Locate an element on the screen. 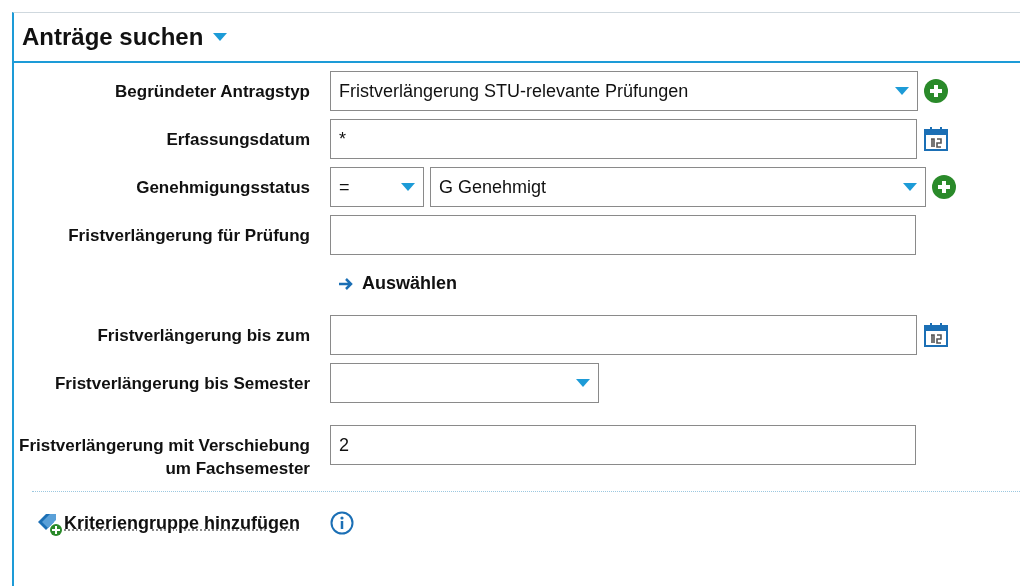  dropdown-field: G Genehmigt is located at coordinates (678, 187).